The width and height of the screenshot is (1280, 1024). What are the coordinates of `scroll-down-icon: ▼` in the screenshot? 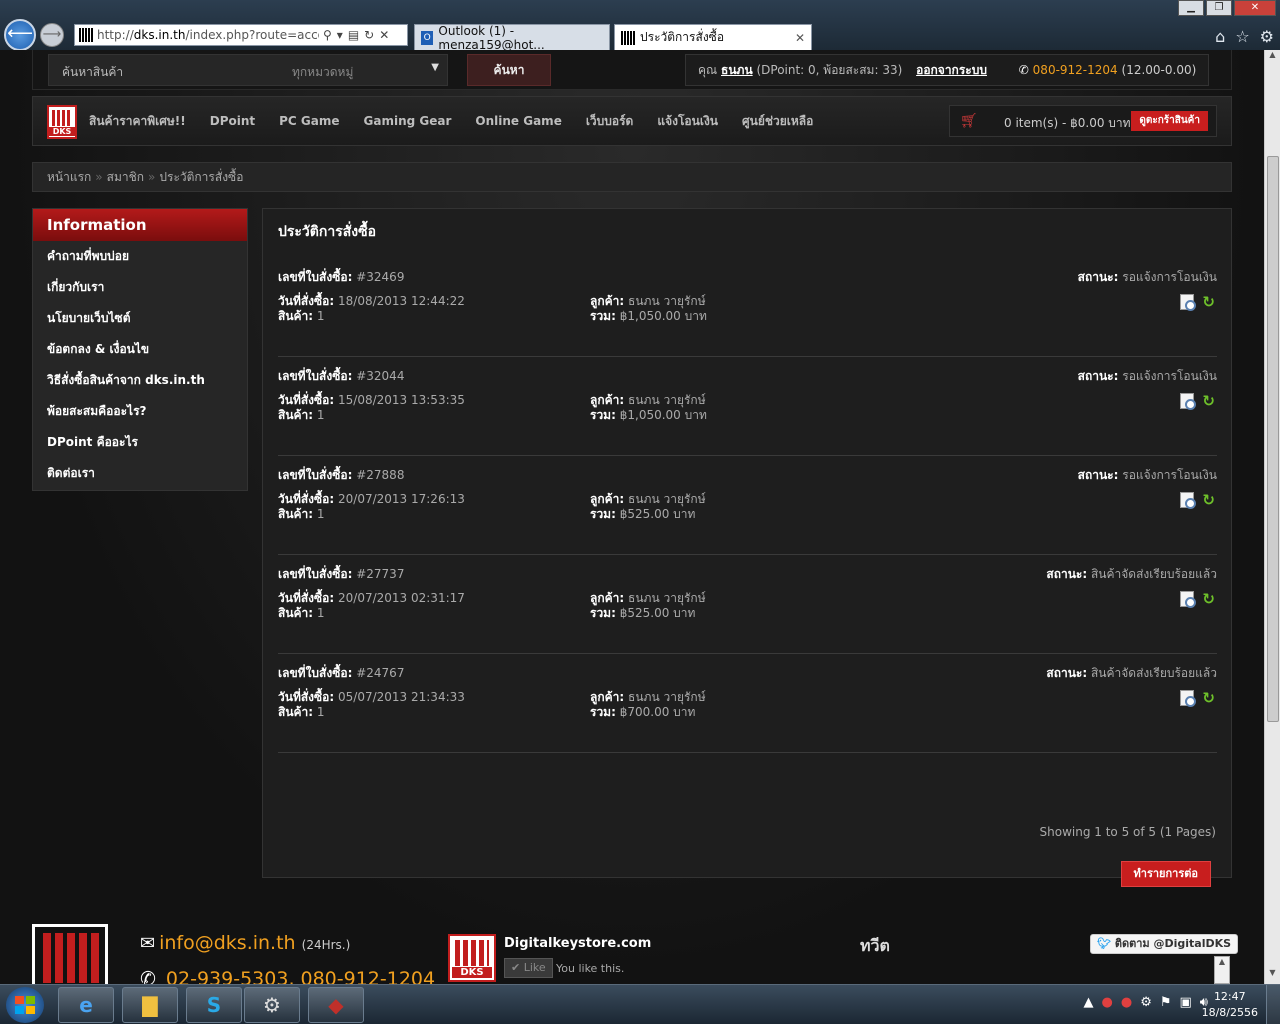 It's located at (1272, 976).